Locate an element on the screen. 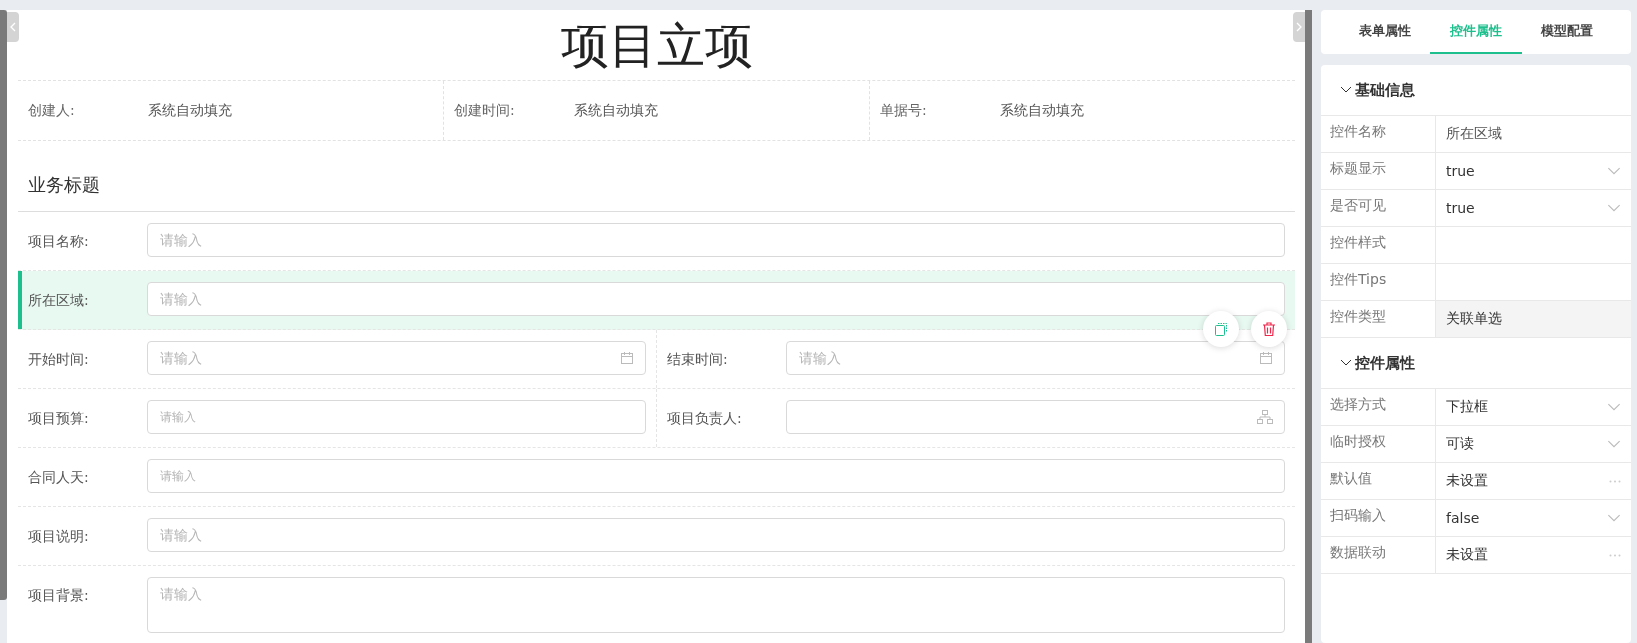 Image resolution: width=1637 pixels, height=643 pixels. form-row: 项目说明: 请输入 is located at coordinates (656, 536).